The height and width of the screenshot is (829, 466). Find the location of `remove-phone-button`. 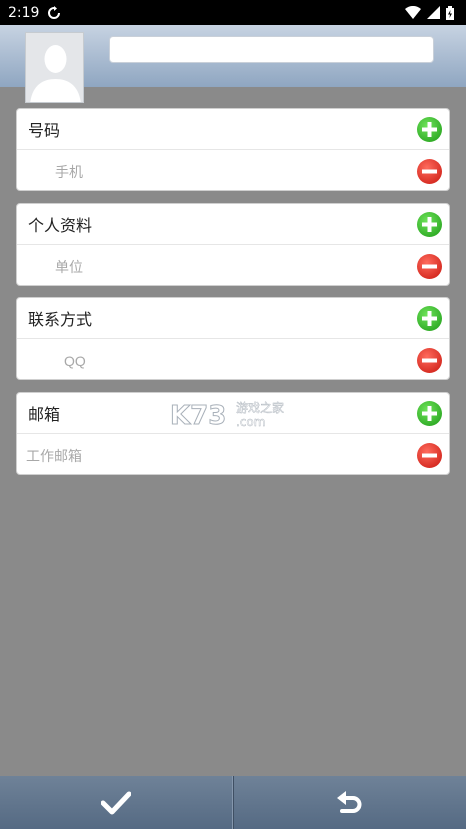

remove-phone-button is located at coordinates (429, 171).